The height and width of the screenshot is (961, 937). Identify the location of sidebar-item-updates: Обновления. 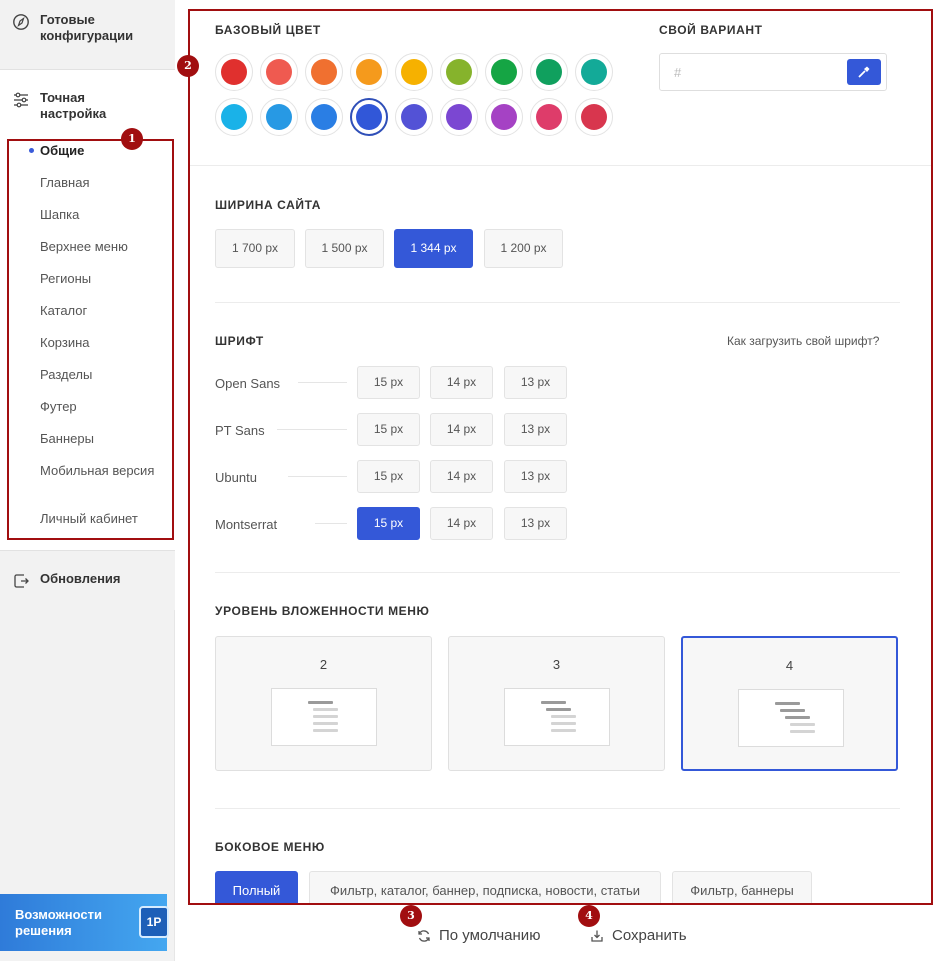
(87, 580).